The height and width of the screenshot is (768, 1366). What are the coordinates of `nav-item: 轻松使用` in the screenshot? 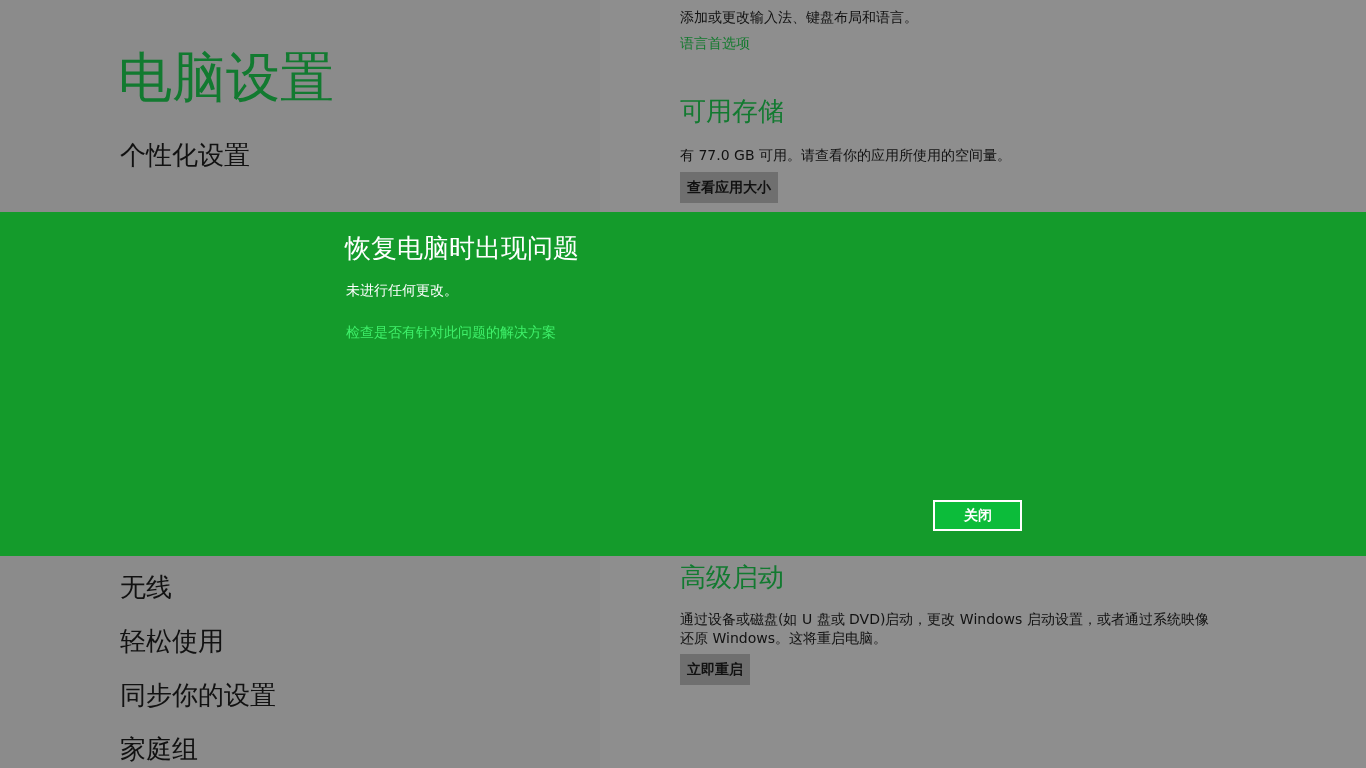 It's located at (171, 641).